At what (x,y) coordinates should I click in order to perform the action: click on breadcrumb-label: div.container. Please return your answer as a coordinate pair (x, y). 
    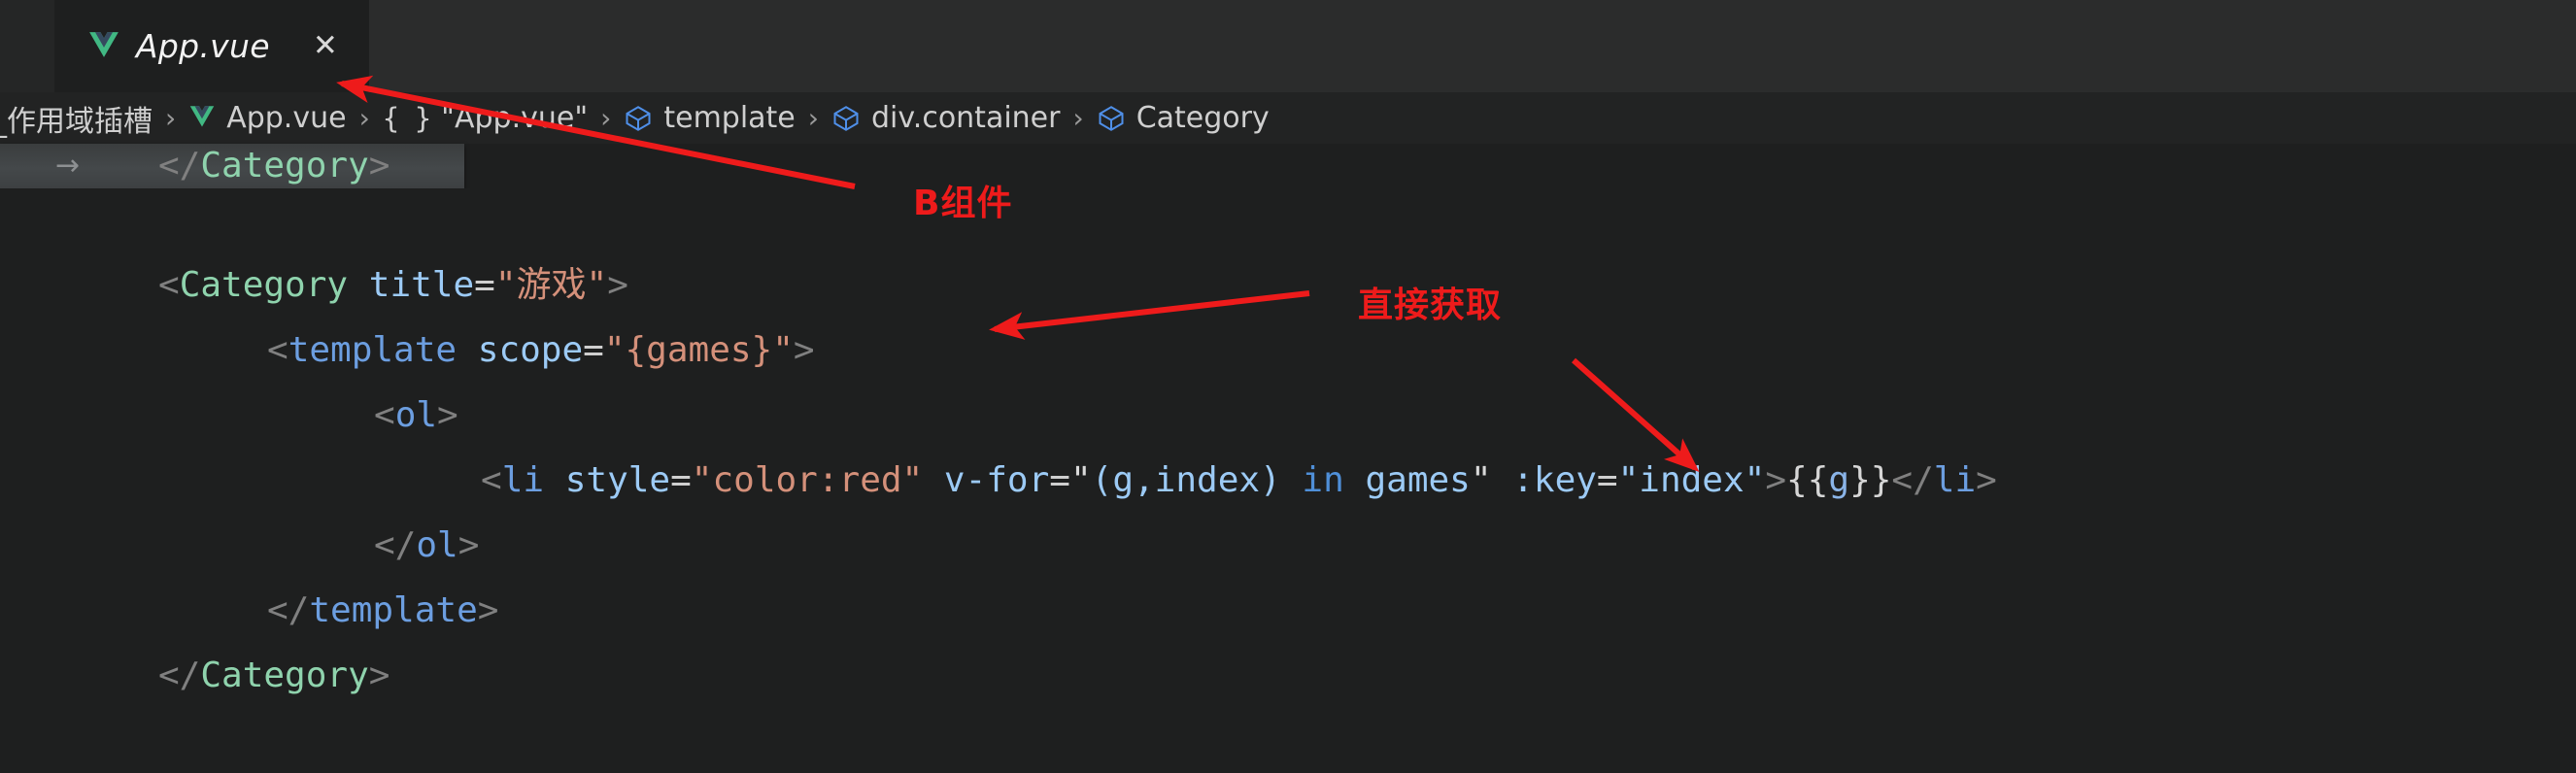
    Looking at the image, I should click on (965, 117).